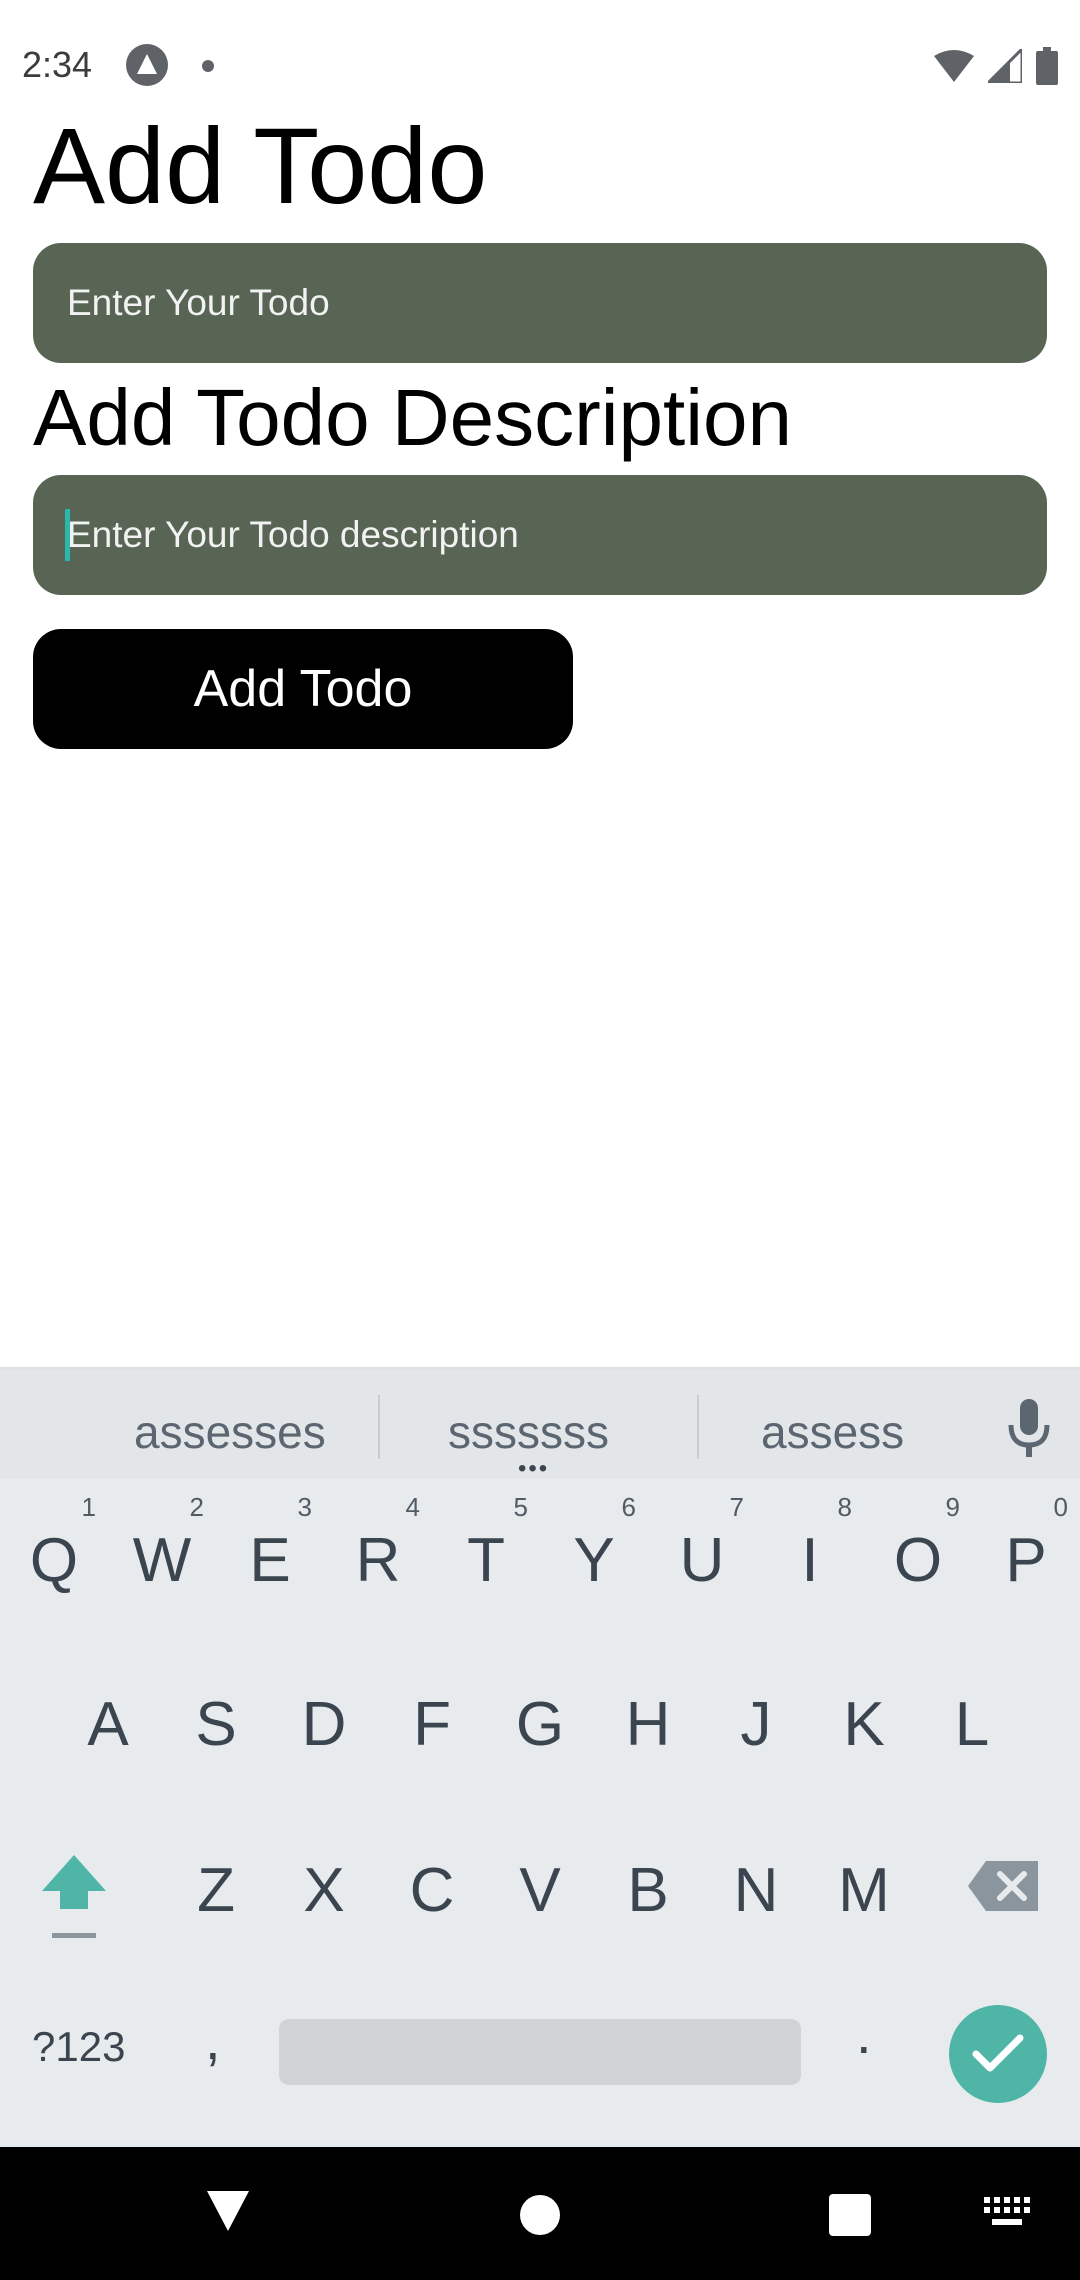  Describe the element at coordinates (954, 66) in the screenshot. I see `wifi-icon` at that location.